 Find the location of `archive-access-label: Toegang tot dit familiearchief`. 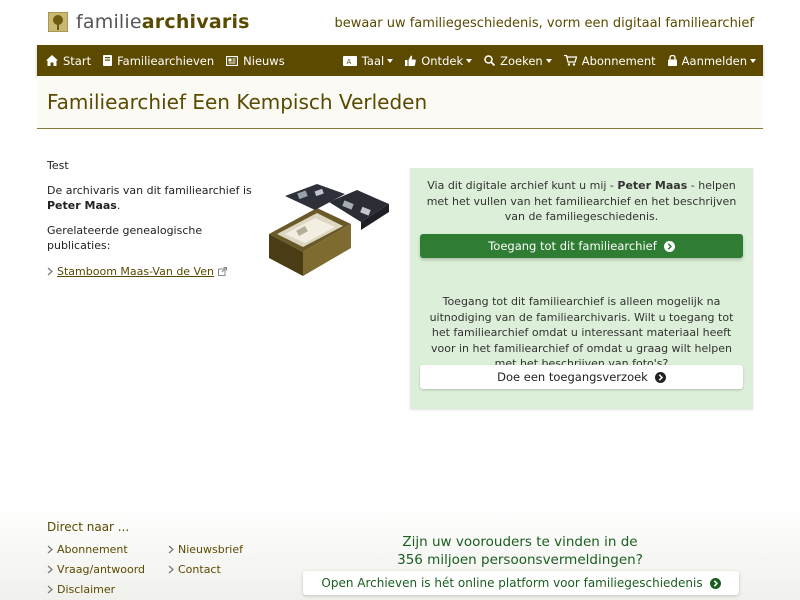

archive-access-label: Toegang tot dit familiearchief is located at coordinates (572, 246).